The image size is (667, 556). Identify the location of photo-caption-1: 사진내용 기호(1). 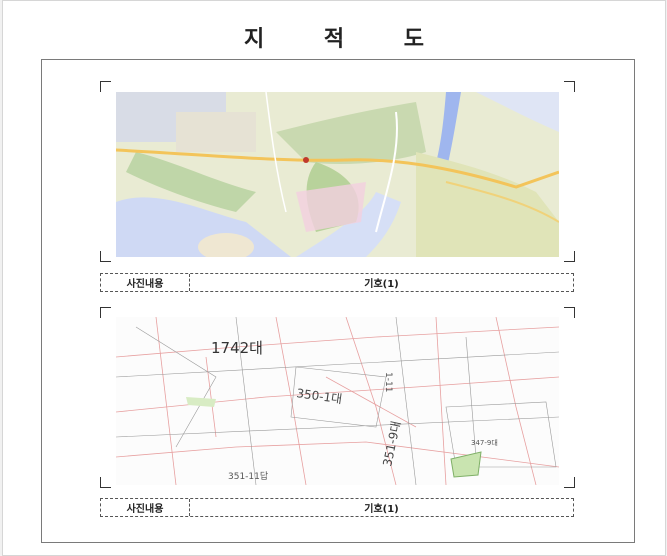
(337, 282).